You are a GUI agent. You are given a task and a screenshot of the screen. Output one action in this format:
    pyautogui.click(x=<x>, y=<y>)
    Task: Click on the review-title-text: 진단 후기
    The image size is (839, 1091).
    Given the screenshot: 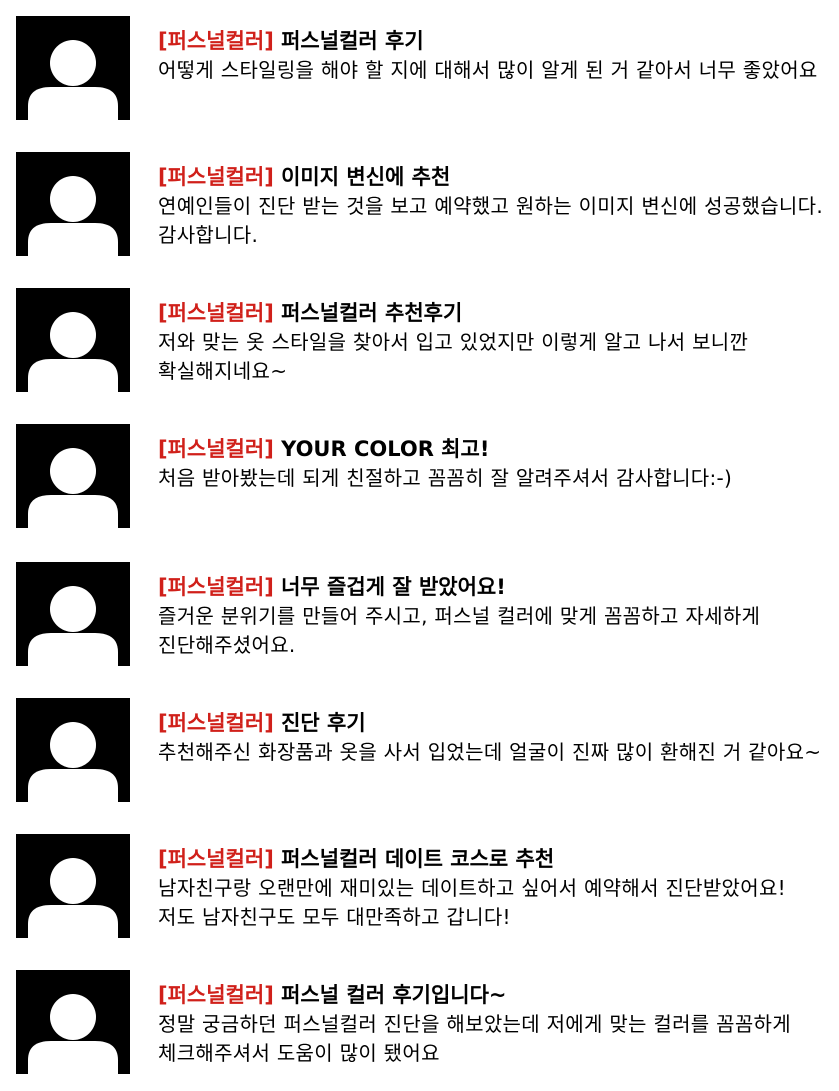 What is the action you would take?
    pyautogui.click(x=323, y=723)
    